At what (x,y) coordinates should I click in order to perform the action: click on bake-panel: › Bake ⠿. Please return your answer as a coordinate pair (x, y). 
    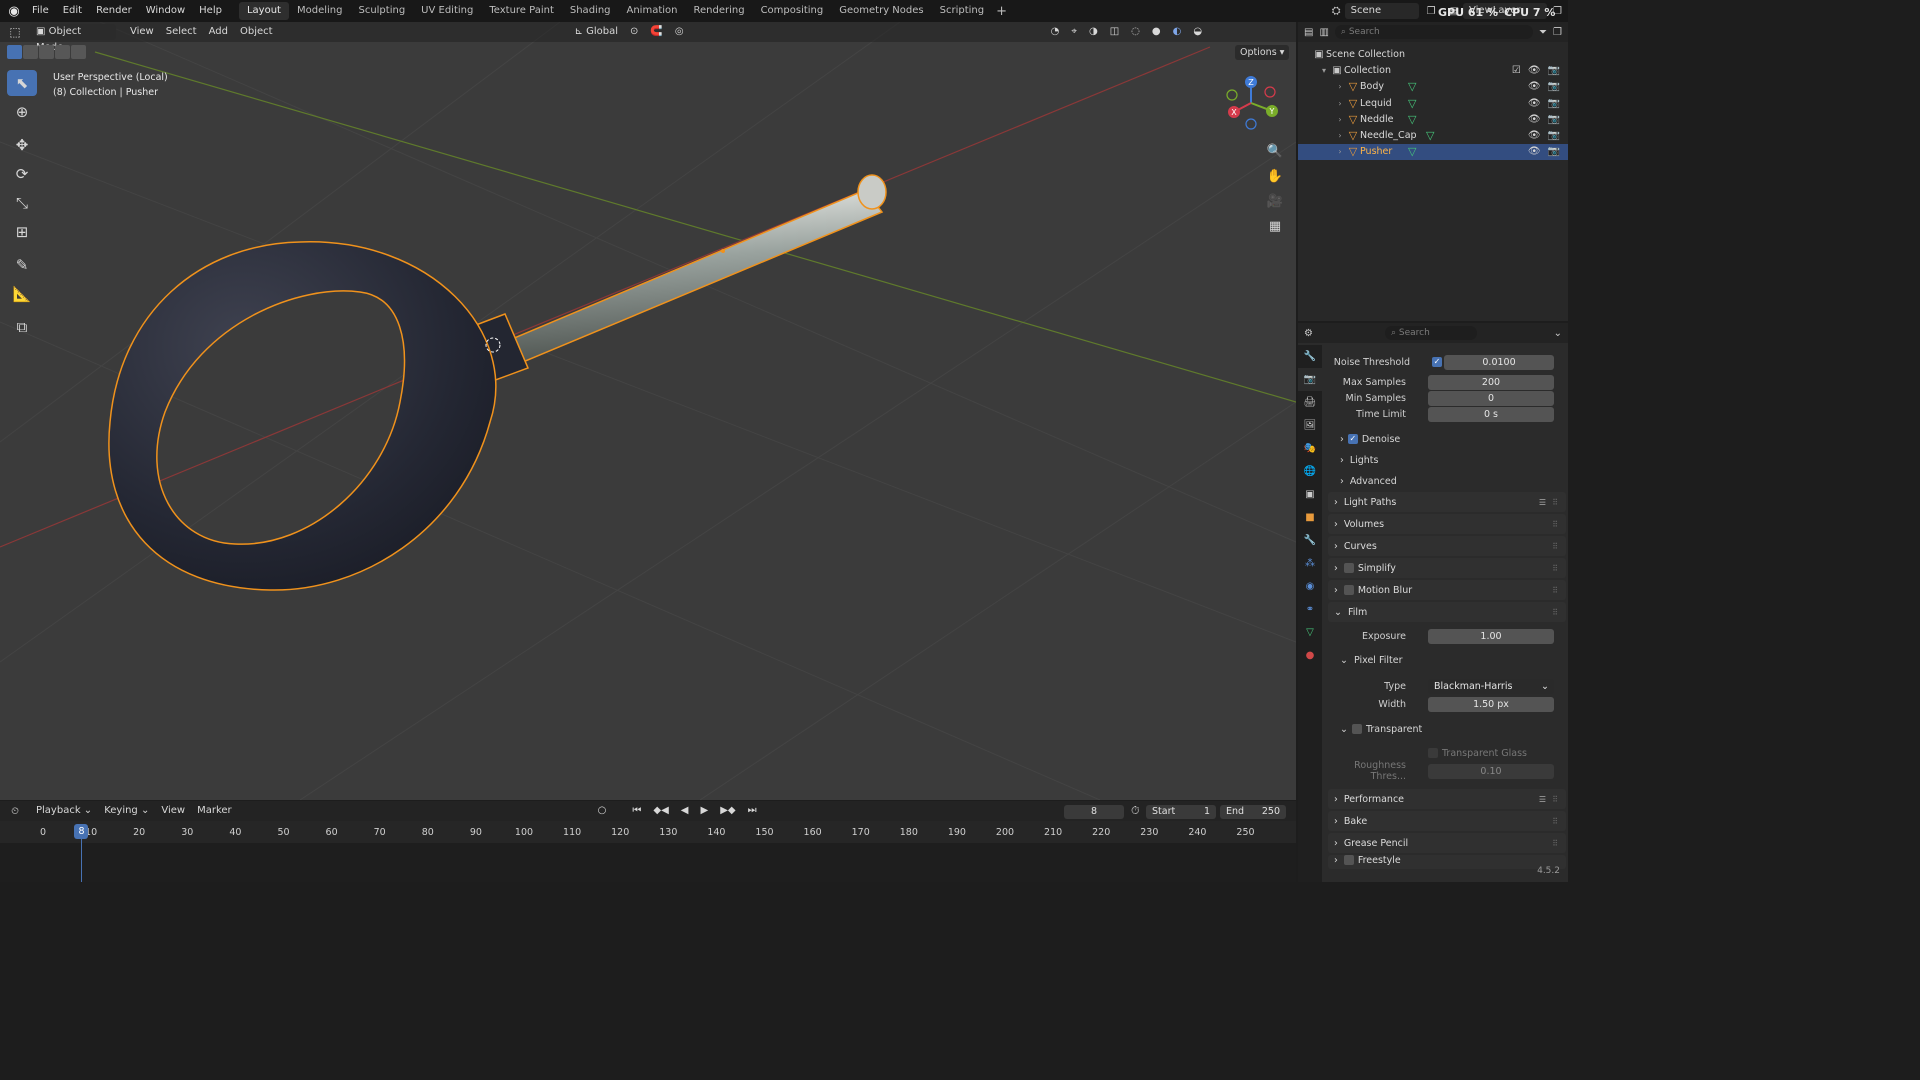
    Looking at the image, I should click on (1447, 821).